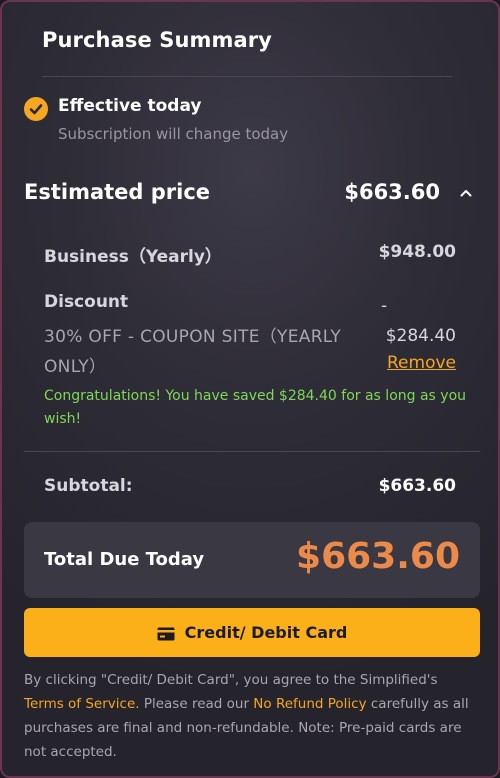 Image resolution: width=500 pixels, height=778 pixels. I want to click on discount-minus-sign: -, so click(384, 306).